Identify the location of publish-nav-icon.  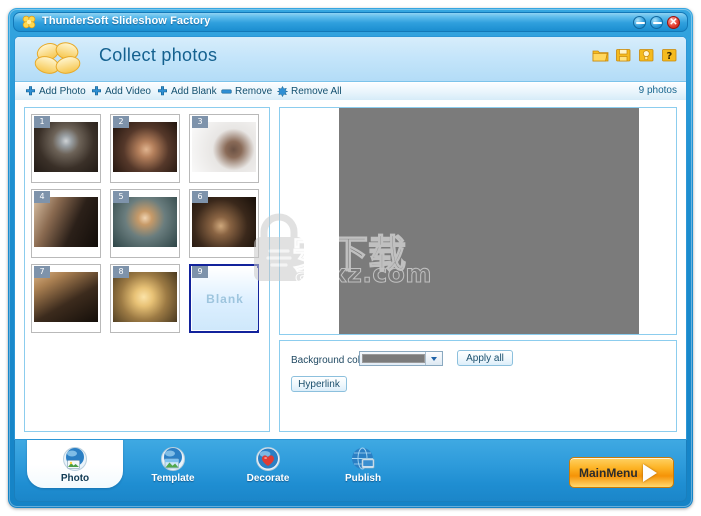
(363, 459).